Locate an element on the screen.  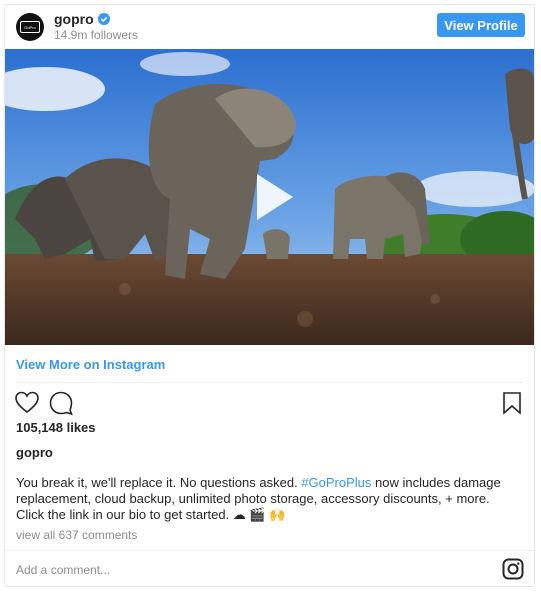
bookmark-icon is located at coordinates (512, 403).